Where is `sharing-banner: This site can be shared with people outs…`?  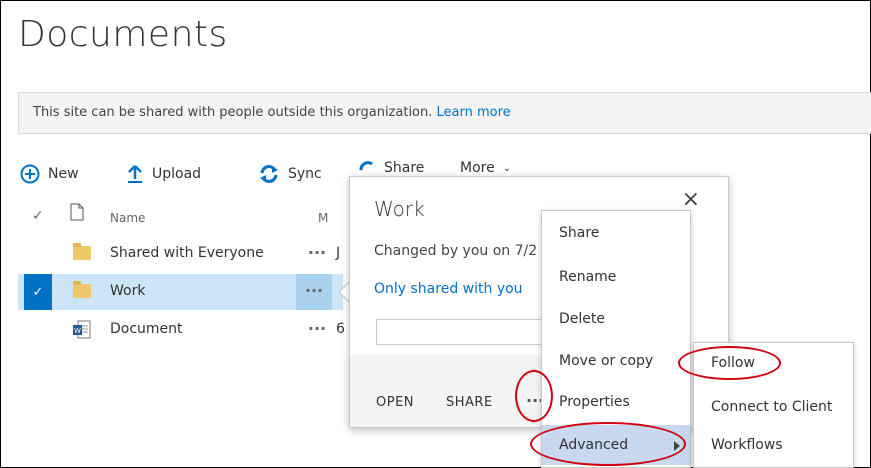
sharing-banner: This site can be shared with people outs… is located at coordinates (444, 113).